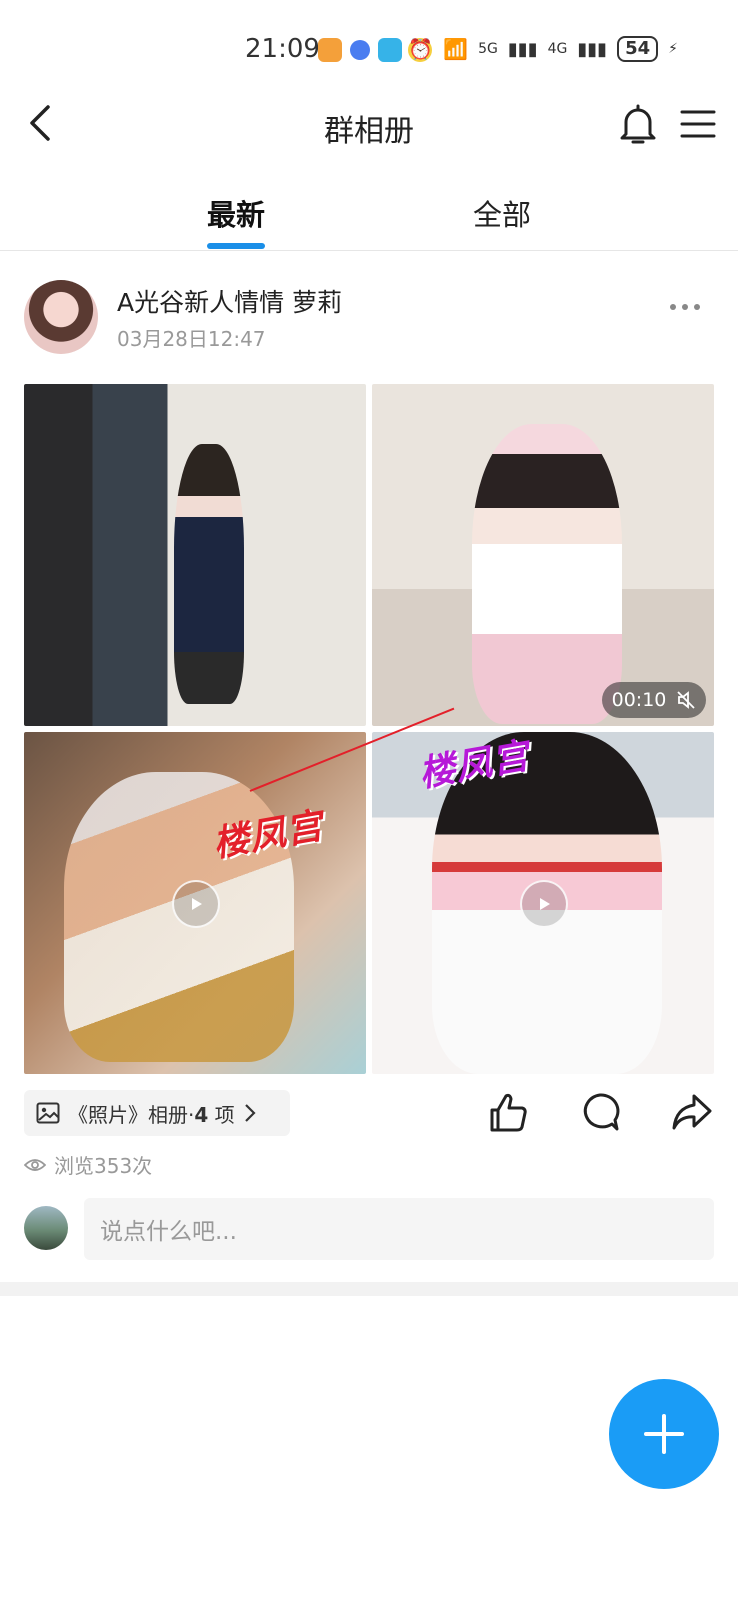  I want to click on hamburger-menu-icon, so click(698, 124).